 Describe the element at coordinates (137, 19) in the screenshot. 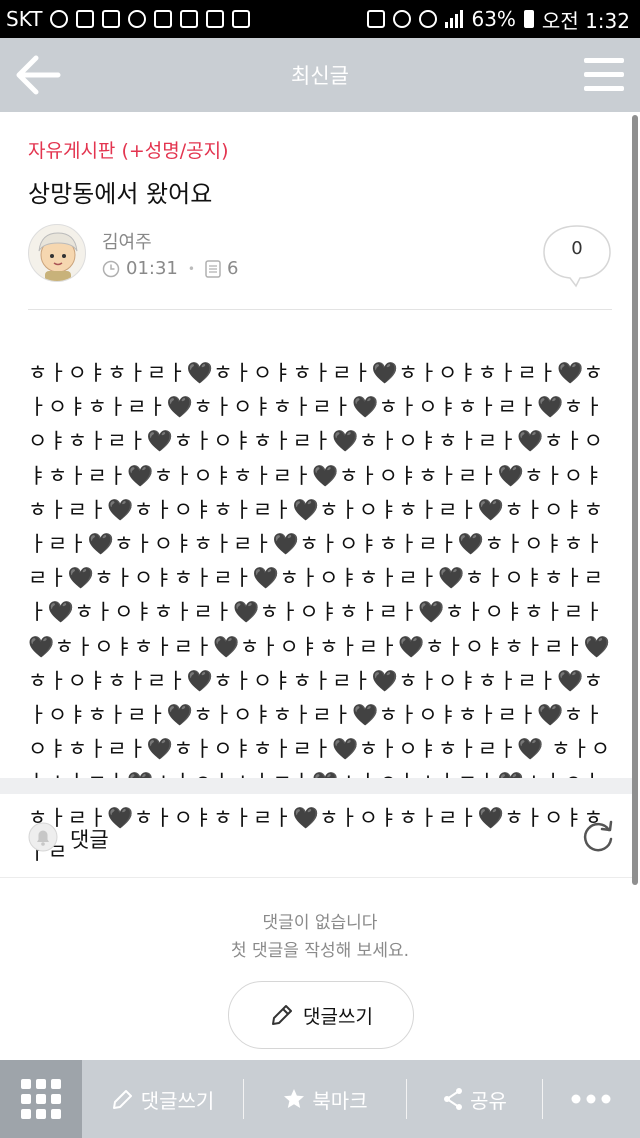

I see `talk-icon` at that location.